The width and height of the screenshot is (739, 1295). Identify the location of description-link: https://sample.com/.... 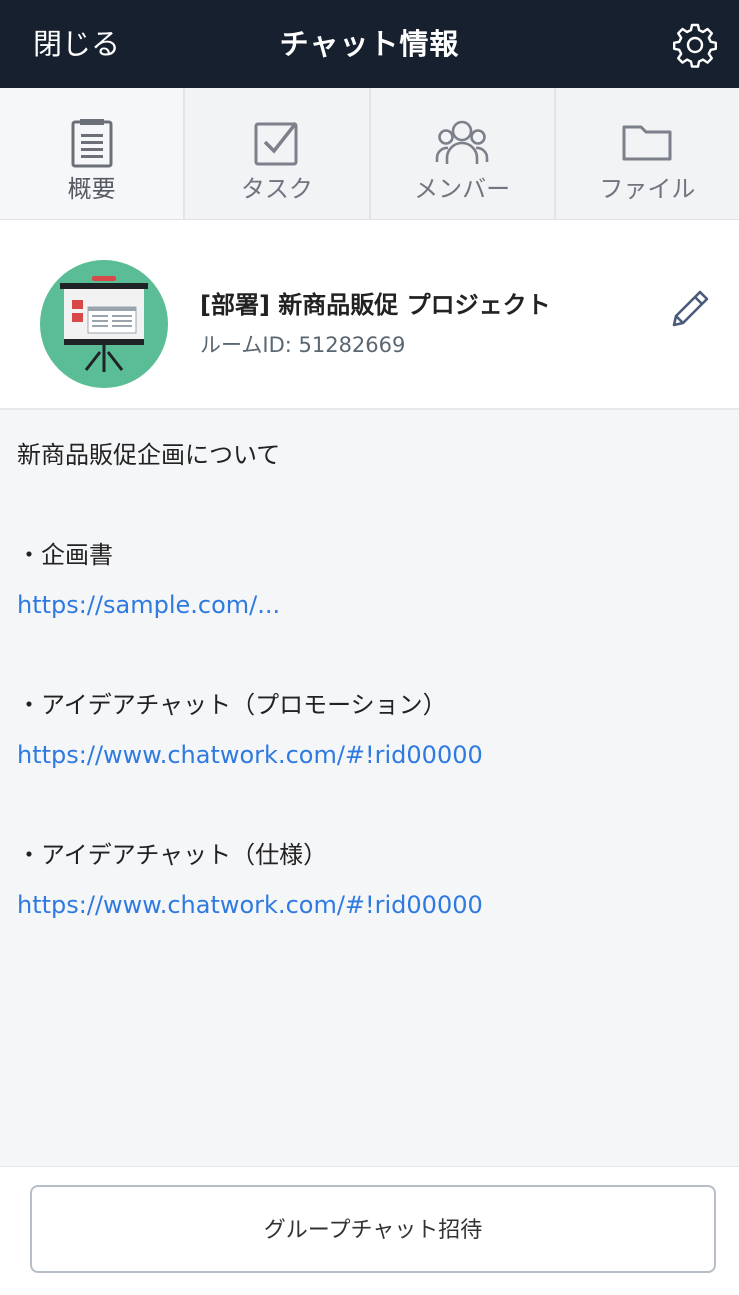
(369, 605).